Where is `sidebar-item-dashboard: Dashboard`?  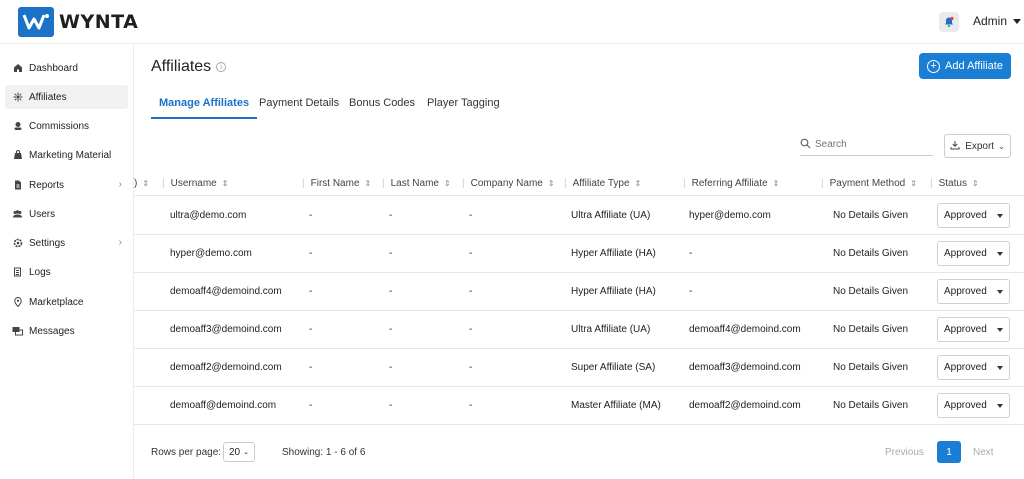 sidebar-item-dashboard: Dashboard is located at coordinates (66, 68).